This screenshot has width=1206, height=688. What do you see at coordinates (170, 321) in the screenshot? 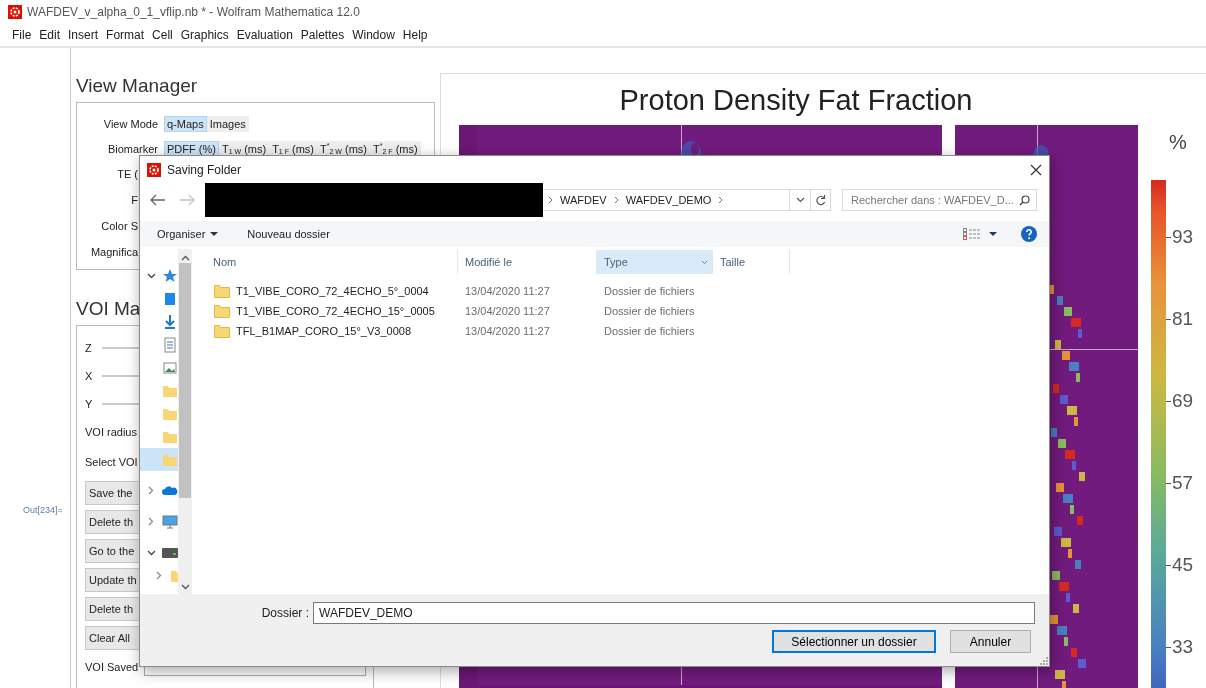
I see `download-icon` at bounding box center [170, 321].